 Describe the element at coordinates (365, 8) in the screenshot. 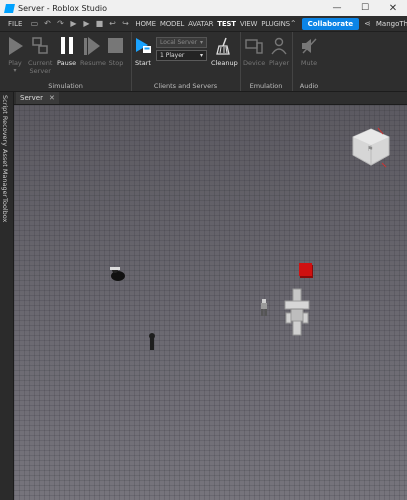

I see `maximize-button: ☐` at that location.